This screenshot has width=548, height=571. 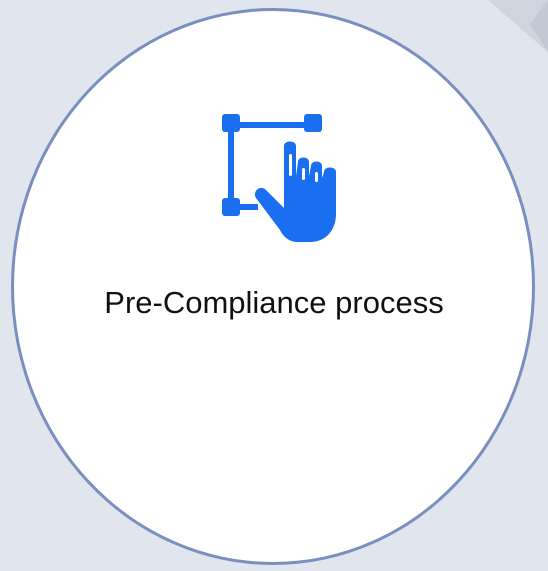 What do you see at coordinates (274, 302) in the screenshot?
I see `card-label: Pre-Compliance process` at bounding box center [274, 302].